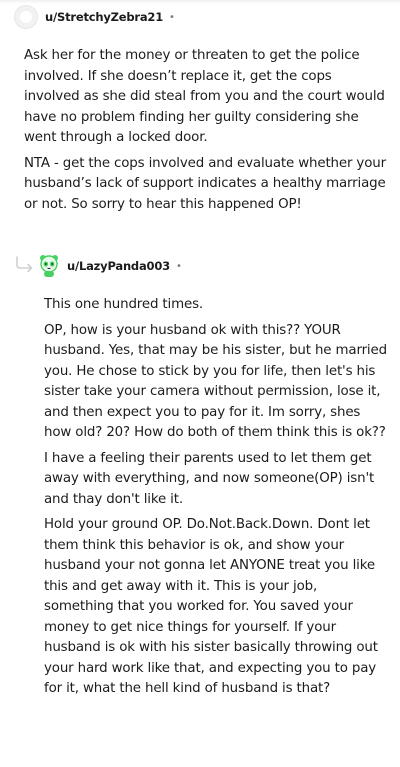 Image resolution: width=400 pixels, height=767 pixels. What do you see at coordinates (26, 17) in the screenshot?
I see `default-avatar-icon` at bounding box center [26, 17].